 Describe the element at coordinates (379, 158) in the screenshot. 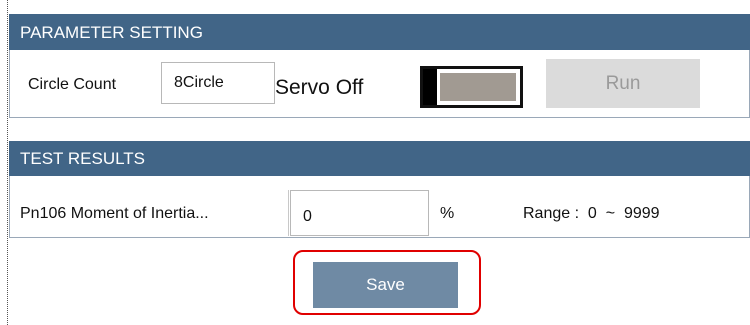

I see `test-results-header: TEST RESULTS` at that location.